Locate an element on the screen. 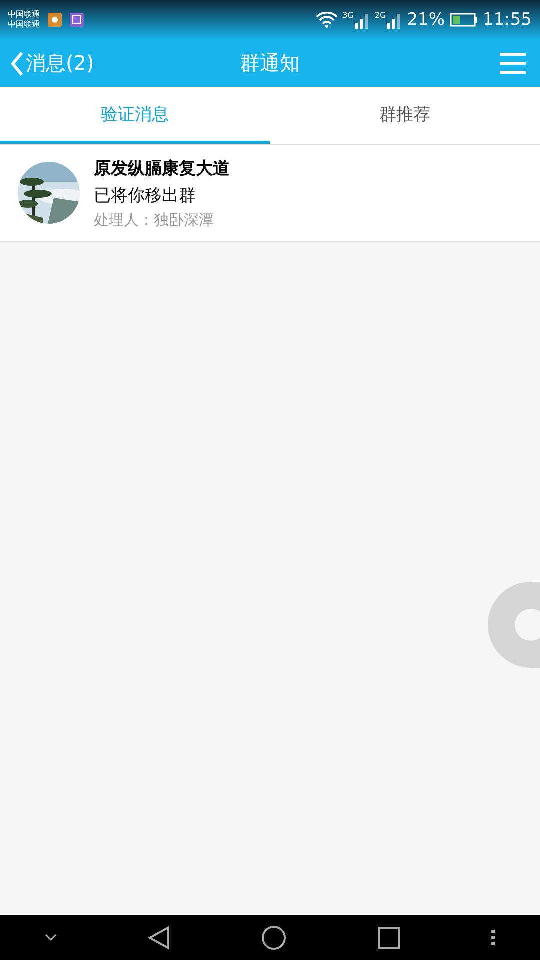 The image size is (540, 960). group-name: 原发纵膈康复大道 is located at coordinates (162, 169).